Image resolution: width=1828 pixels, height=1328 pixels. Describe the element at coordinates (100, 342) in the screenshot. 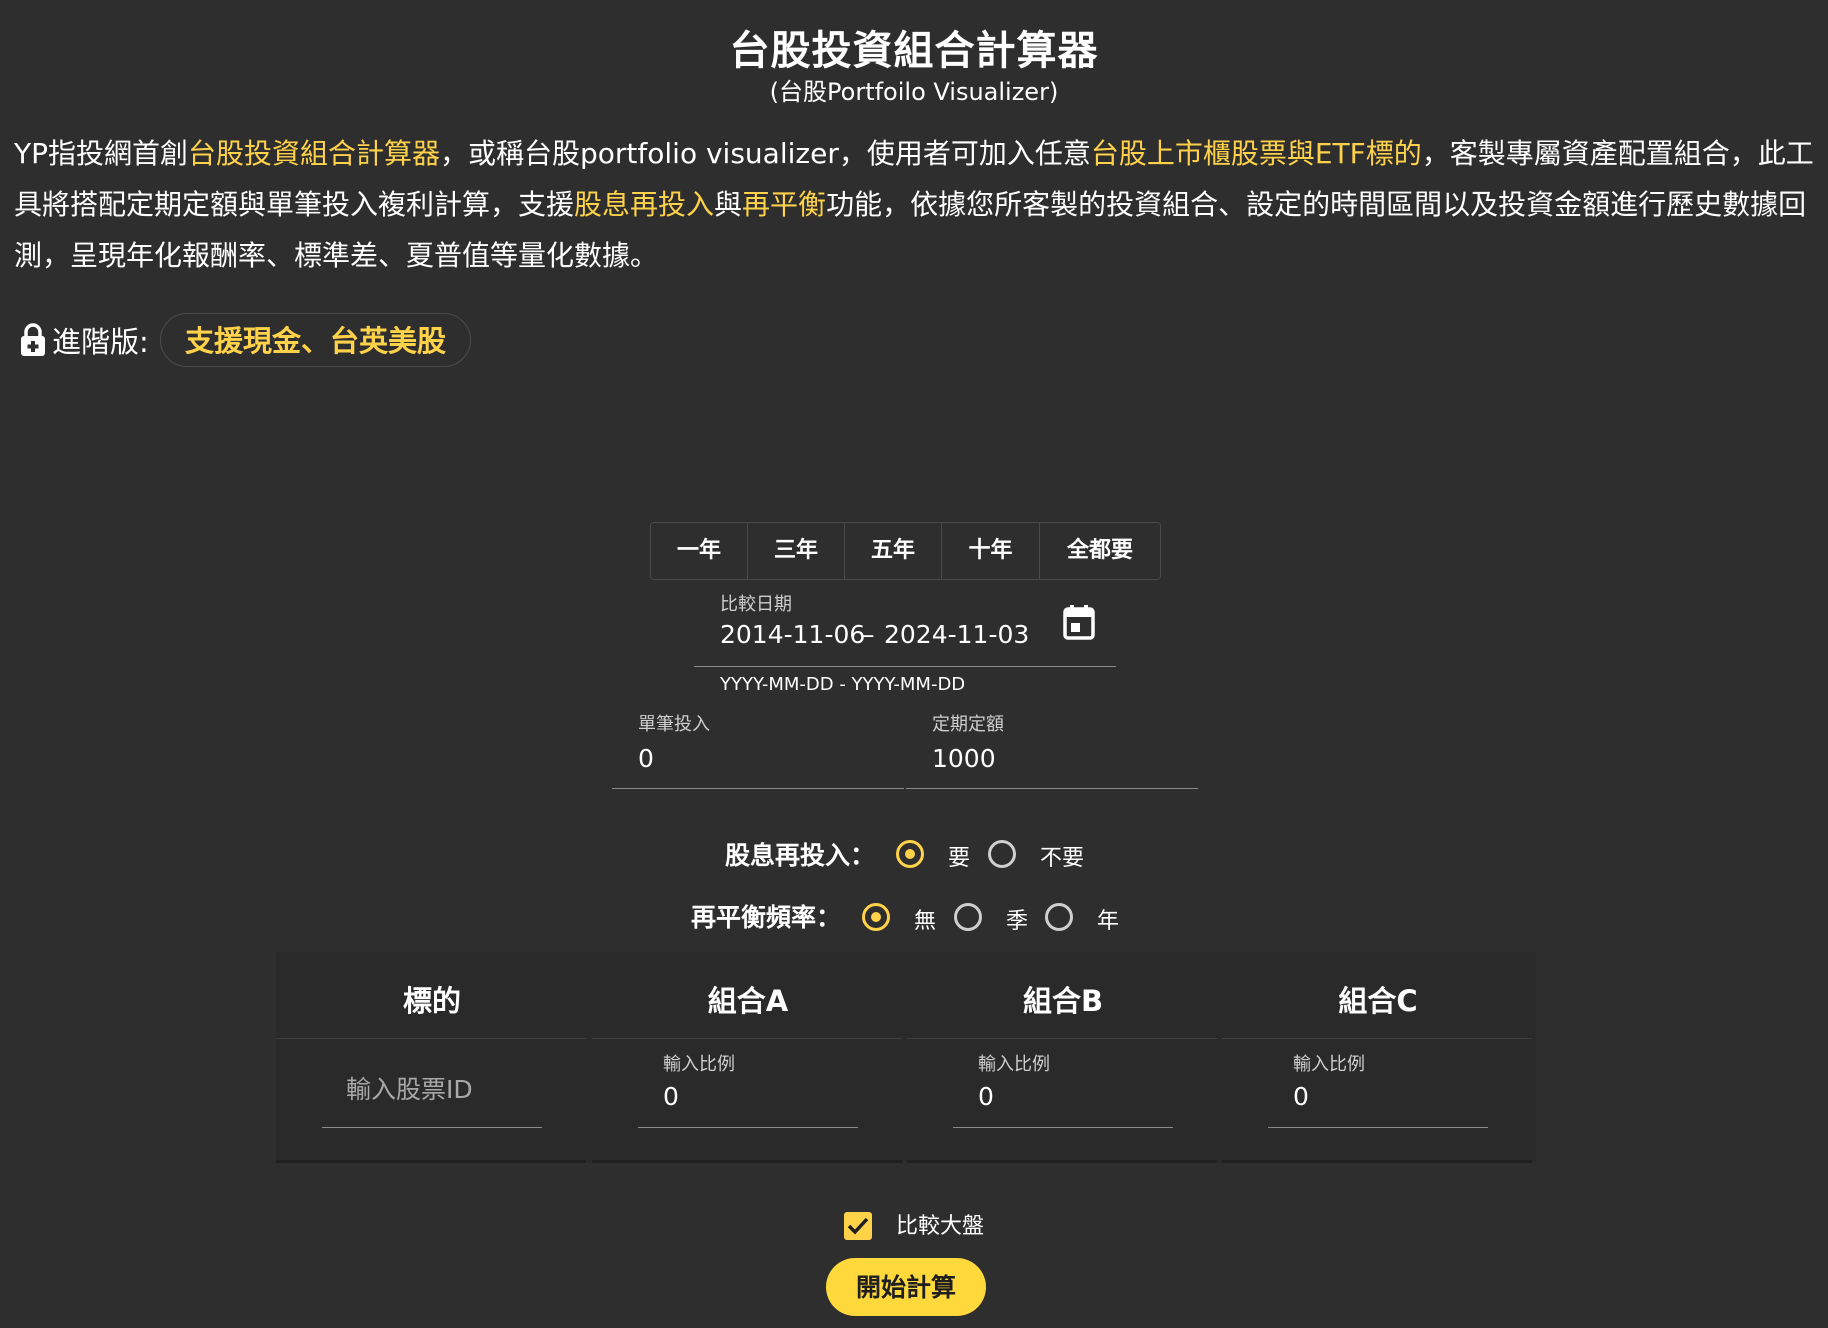

I see `advanced-label: 進階版:` at that location.